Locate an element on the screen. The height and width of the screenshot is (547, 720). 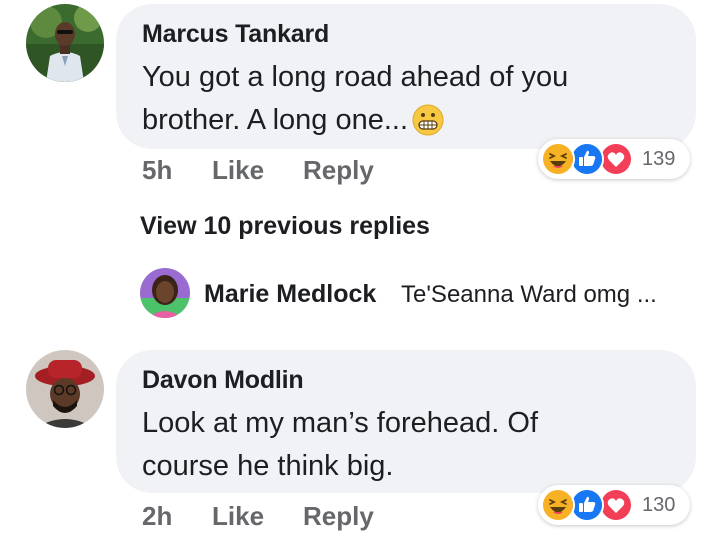
timestamp: 2h is located at coordinates (157, 516).